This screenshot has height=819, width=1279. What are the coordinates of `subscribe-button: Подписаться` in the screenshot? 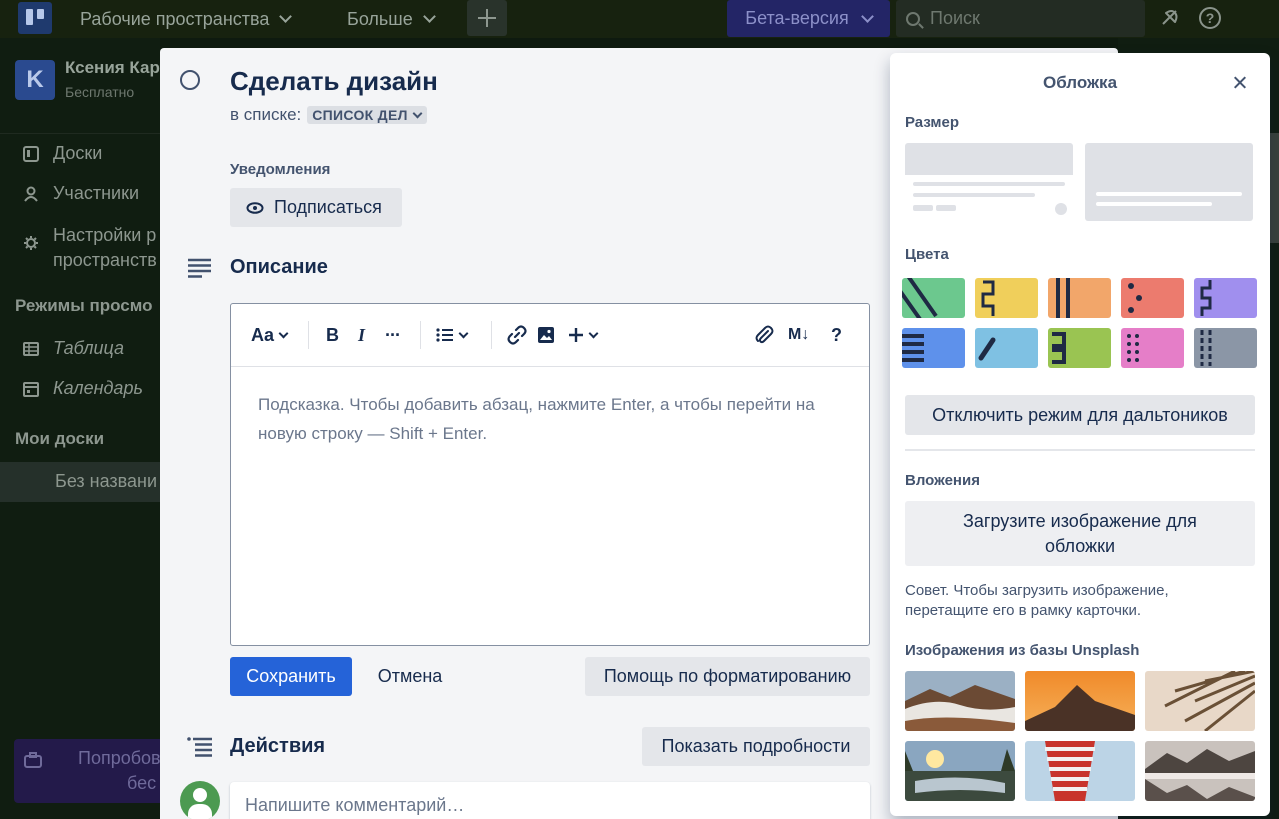 It's located at (316, 207).